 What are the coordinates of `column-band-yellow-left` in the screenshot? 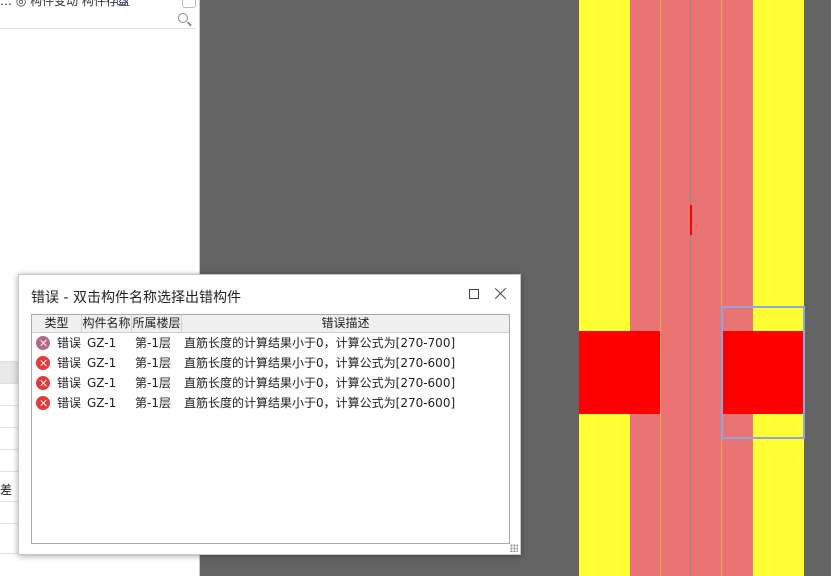 It's located at (604, 288).